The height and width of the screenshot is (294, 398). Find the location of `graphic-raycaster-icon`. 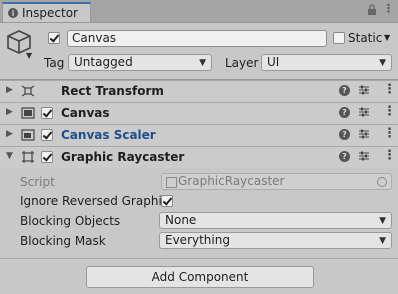

graphic-raycaster-icon is located at coordinates (28, 157).